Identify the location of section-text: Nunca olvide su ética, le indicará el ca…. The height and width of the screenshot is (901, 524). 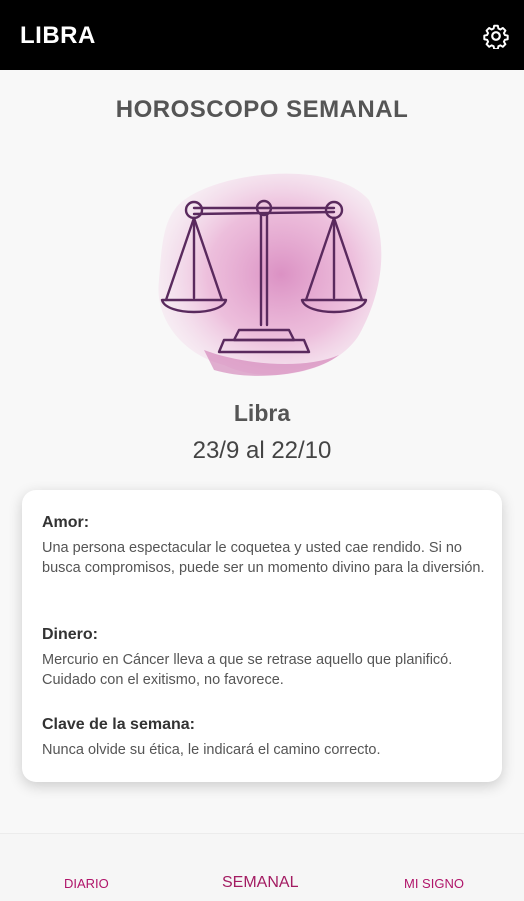
(211, 750).